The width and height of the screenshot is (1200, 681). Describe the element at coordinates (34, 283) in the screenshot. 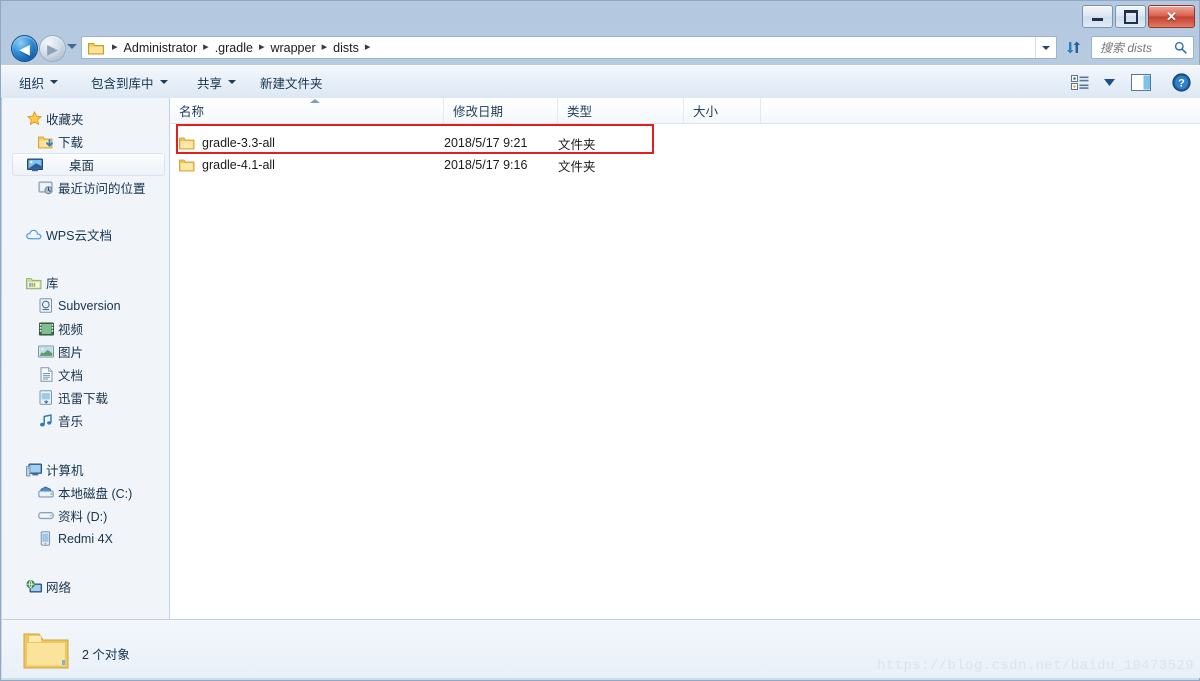

I see `library-icon` at that location.